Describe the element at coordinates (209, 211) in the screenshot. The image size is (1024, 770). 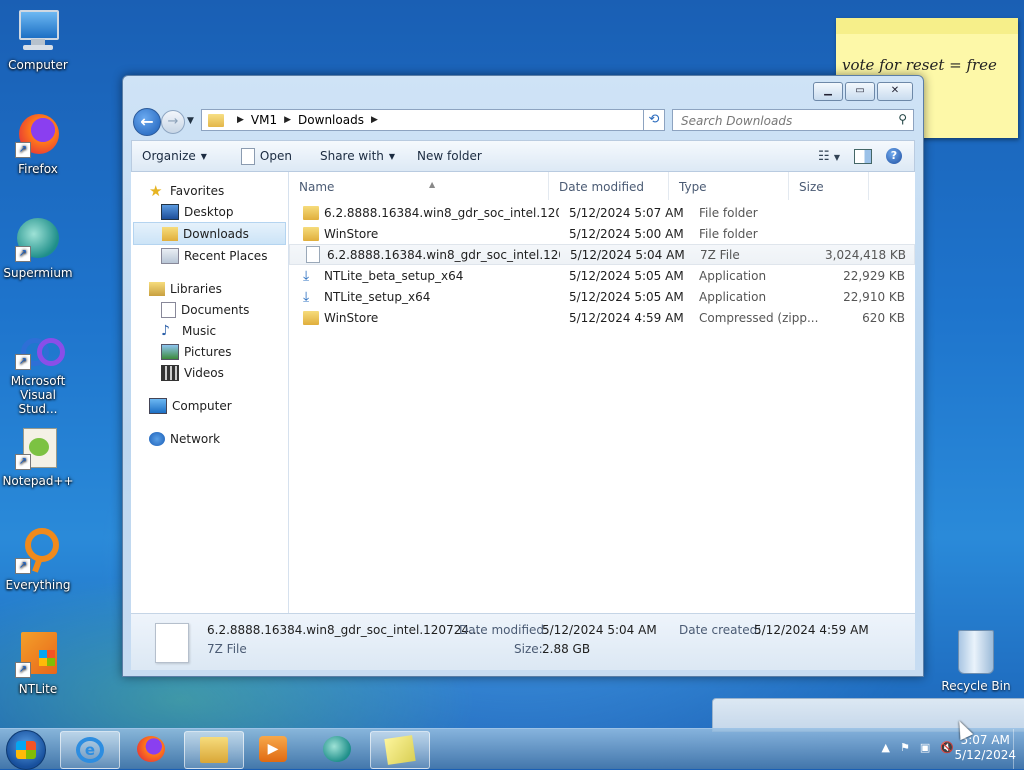
I see `nav-desktop: Desktop` at that location.